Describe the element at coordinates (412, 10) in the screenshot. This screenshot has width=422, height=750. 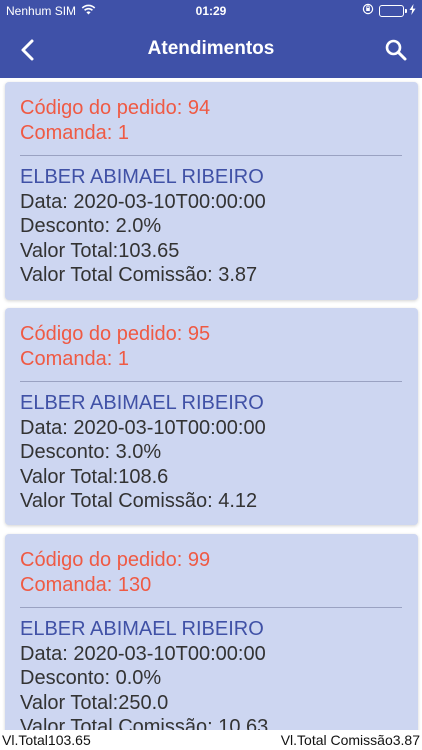
I see `charging-bolt-icon` at that location.